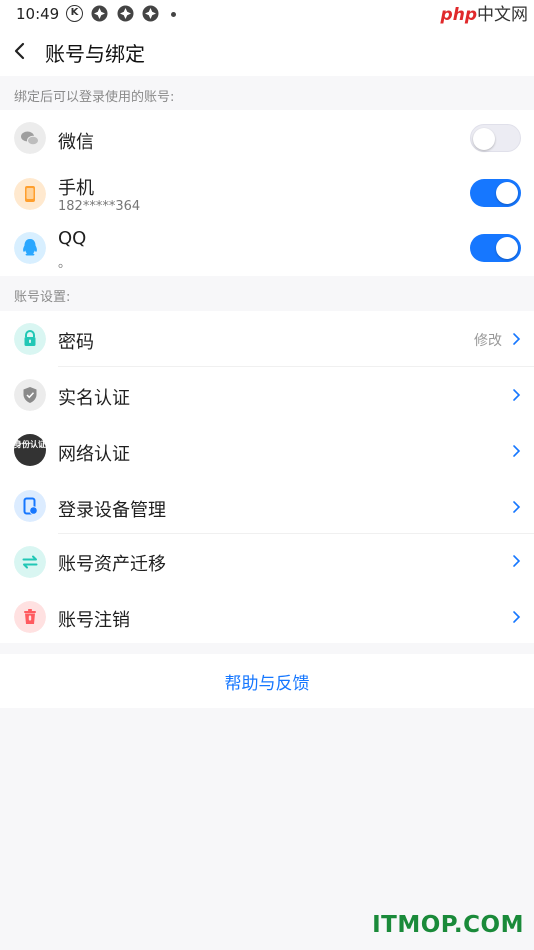 The height and width of the screenshot is (950, 534). I want to click on watermark-bottom: ITMOP.COM, so click(448, 925).